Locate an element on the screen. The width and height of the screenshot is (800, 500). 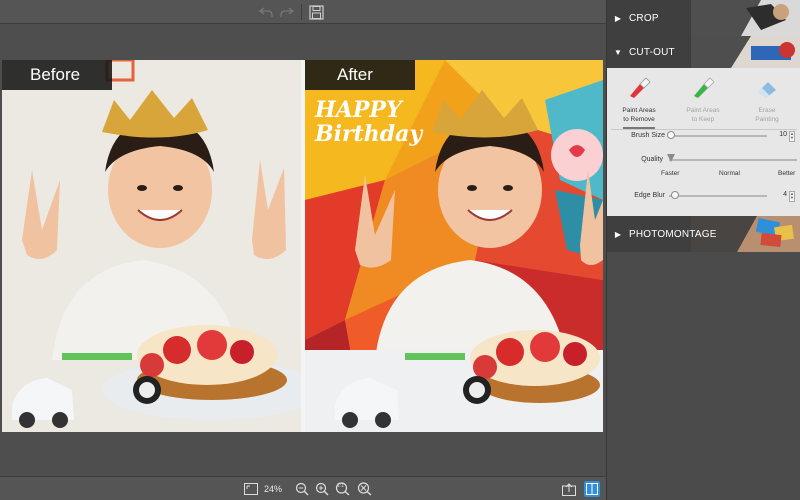
edge-blur-label: Edge Blur is located at coordinates (649, 195).